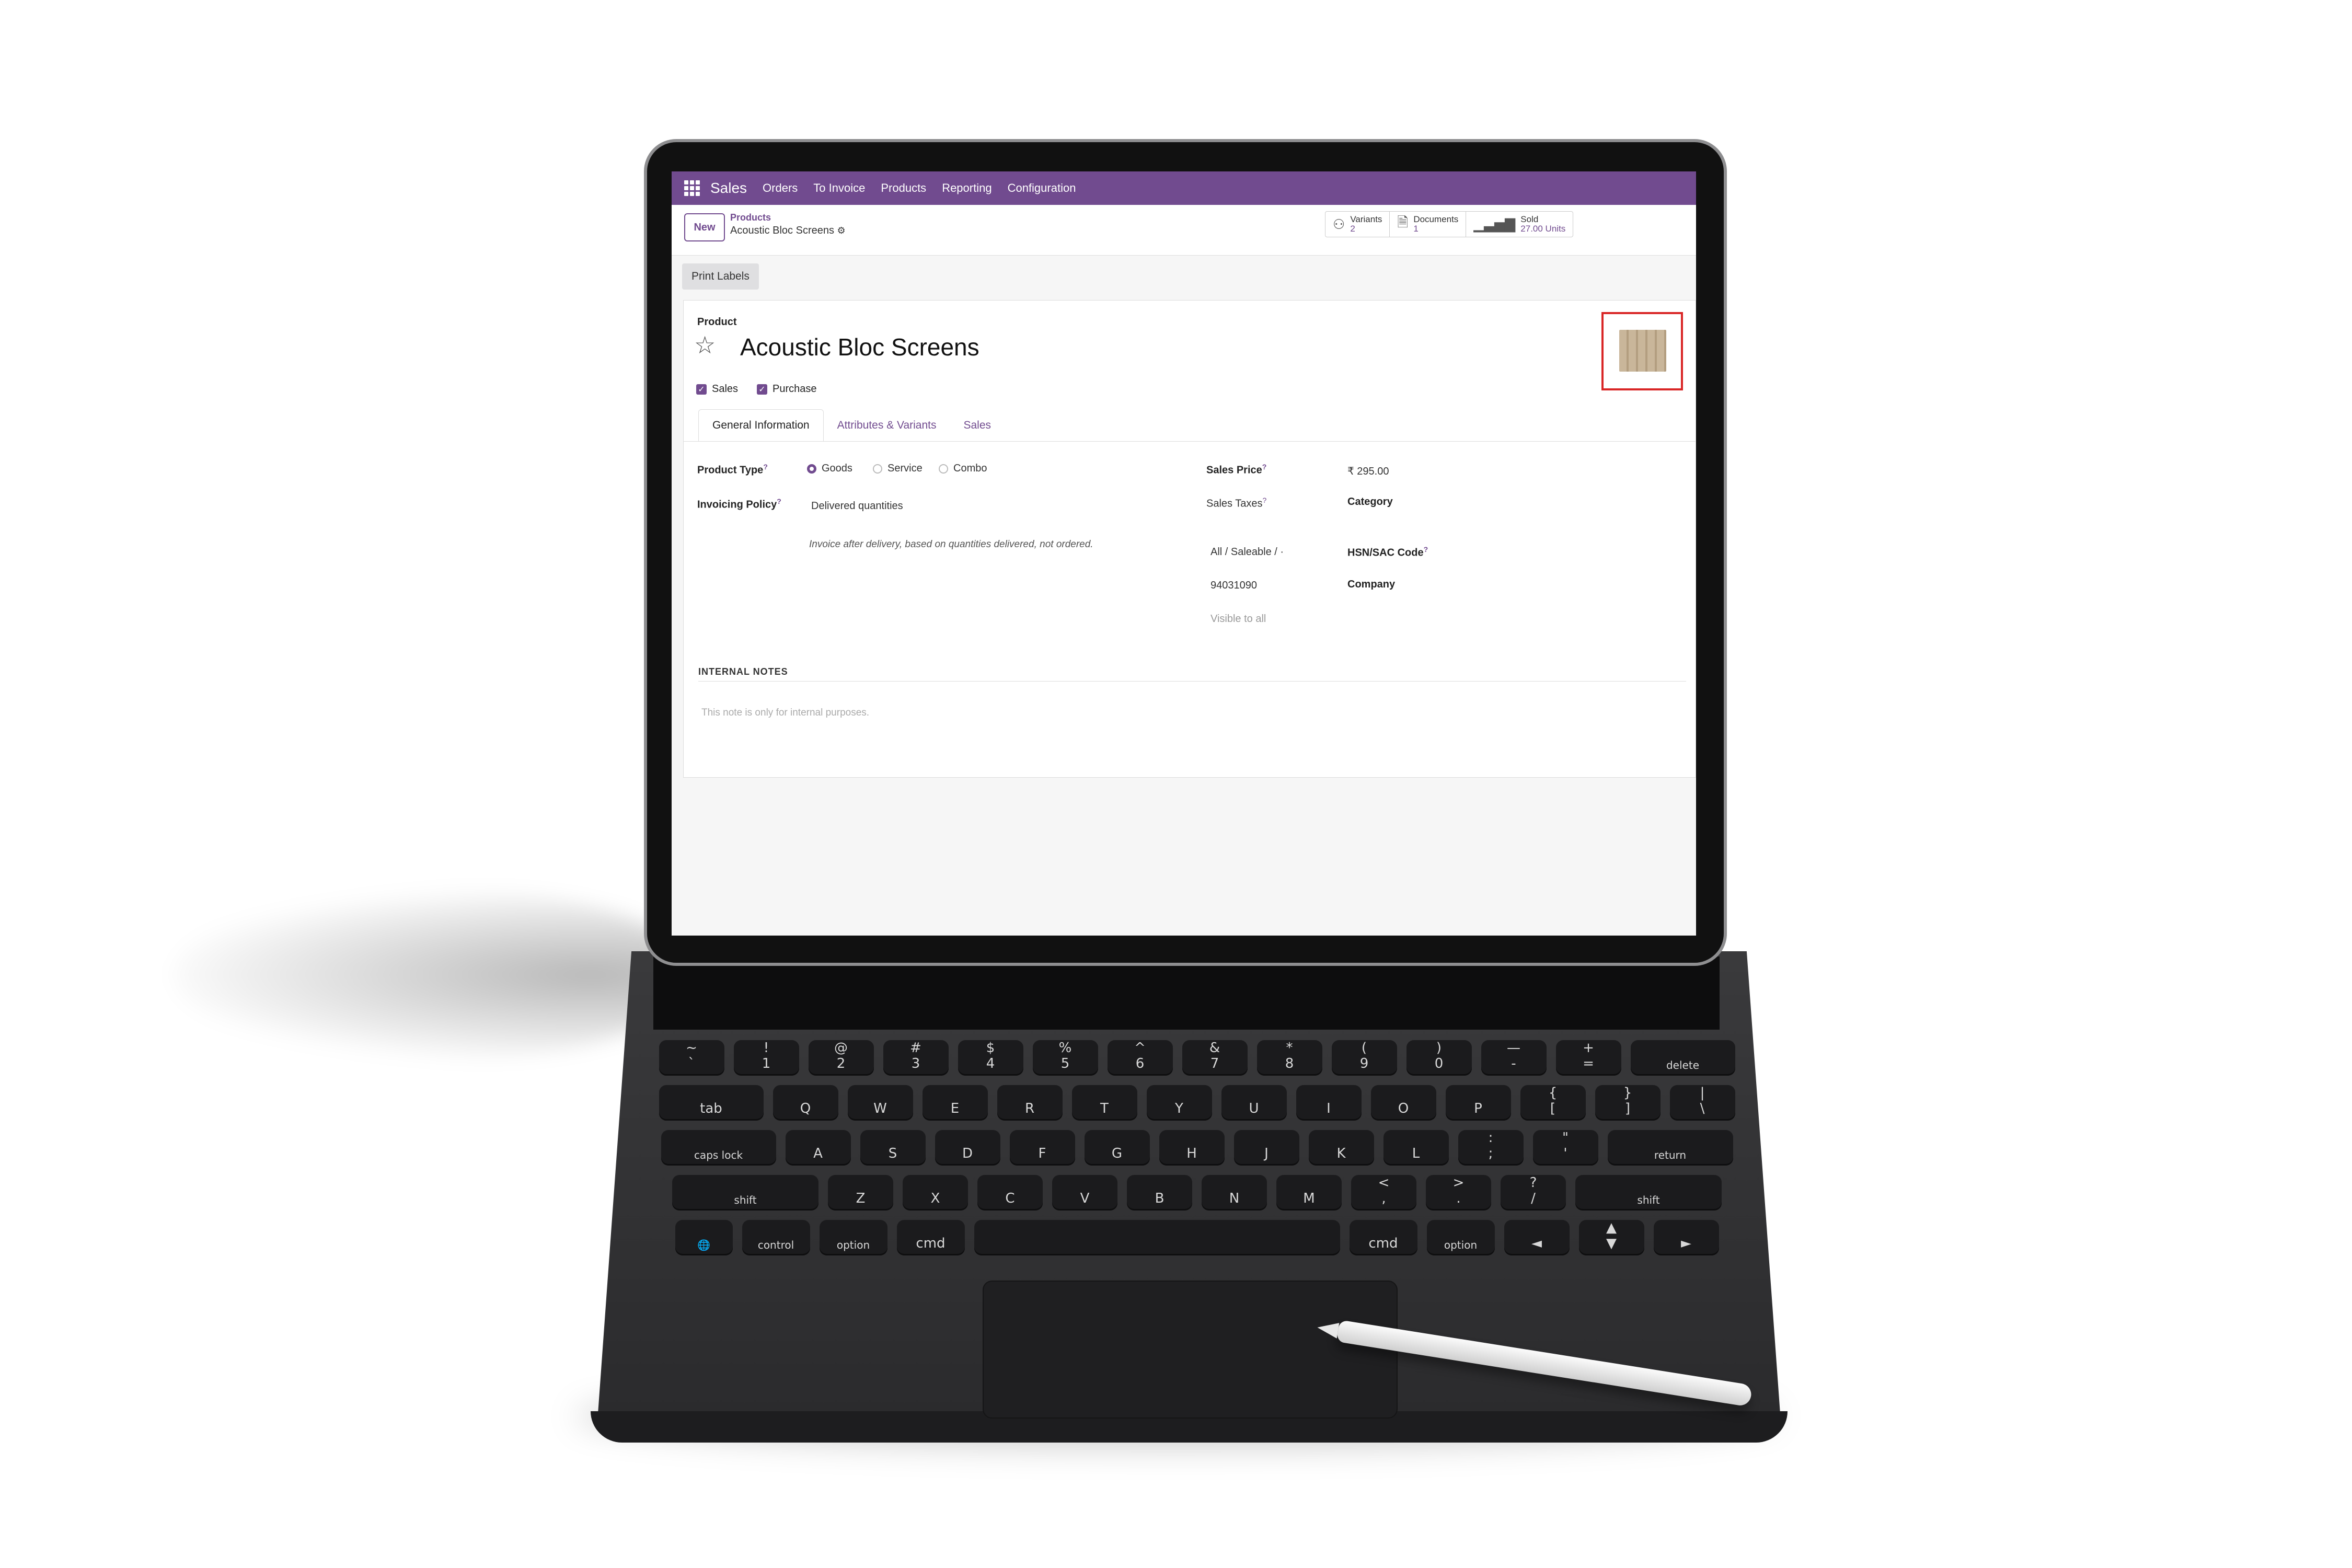 Image resolution: width=2352 pixels, height=1568 pixels. Describe the element at coordinates (880, 1103) in the screenshot. I see `keyboard-key: W` at that location.